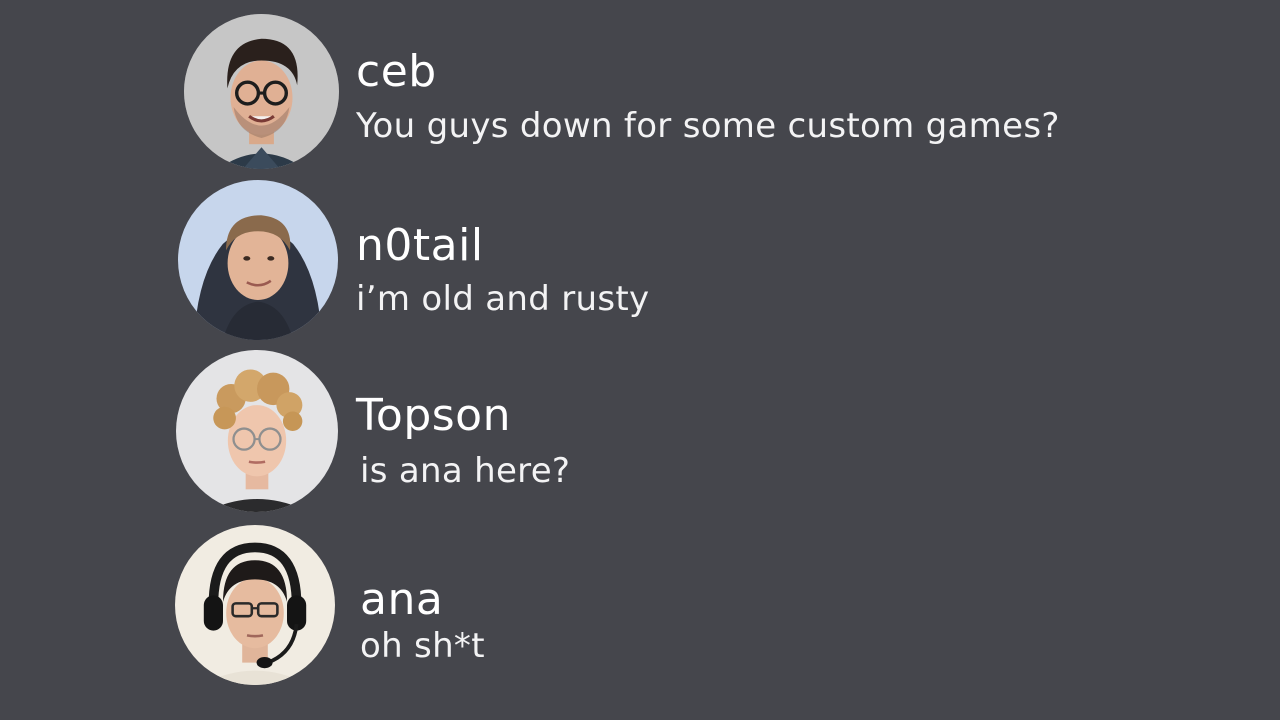 The width and height of the screenshot is (1280, 720). Describe the element at coordinates (465, 471) in the screenshot. I see `message-text: is ana here?` at that location.